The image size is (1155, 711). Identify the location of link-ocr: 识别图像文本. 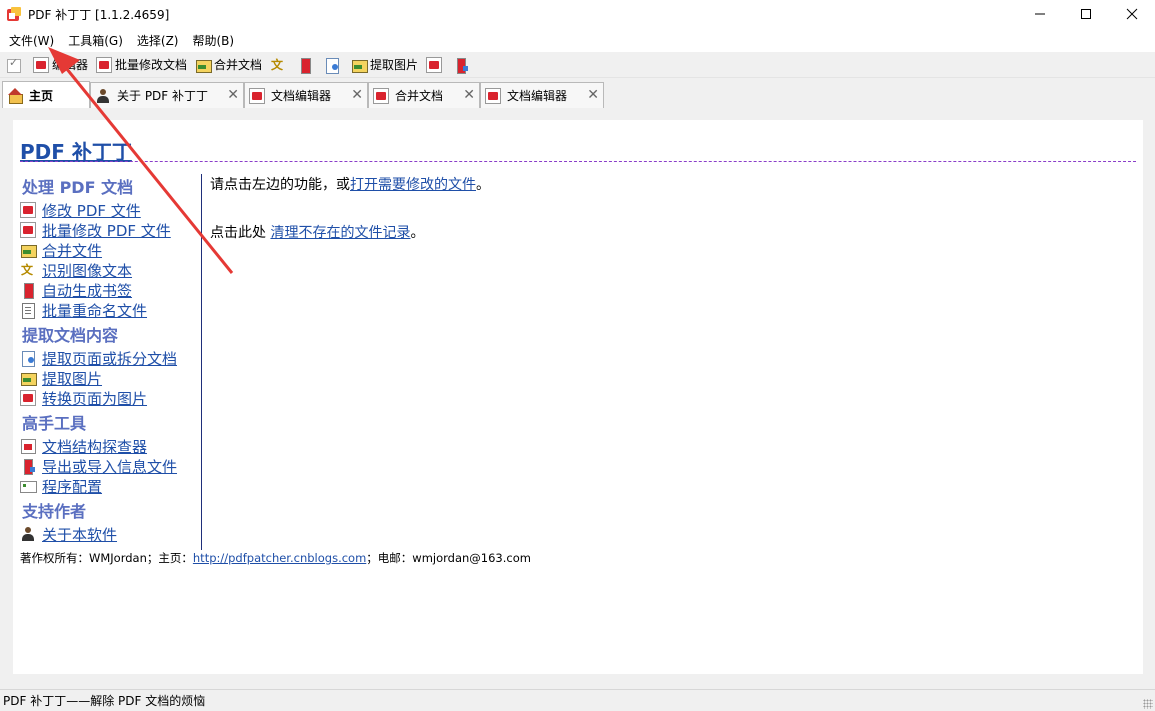
(110, 270).